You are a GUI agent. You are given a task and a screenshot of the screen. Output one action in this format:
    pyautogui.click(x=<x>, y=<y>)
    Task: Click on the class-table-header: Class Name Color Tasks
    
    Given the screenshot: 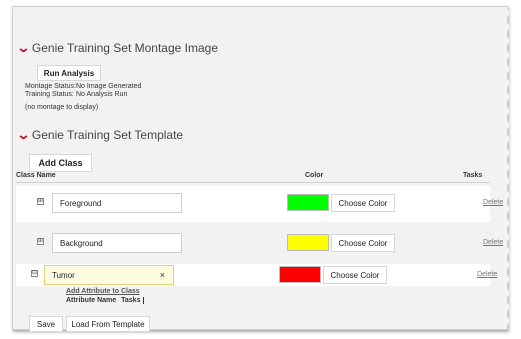 What is the action you would take?
    pyautogui.click(x=253, y=177)
    